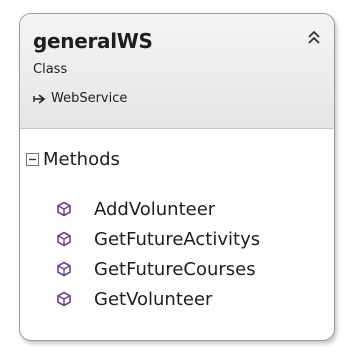  Describe the element at coordinates (81, 159) in the screenshot. I see `methods-section-title: Methods` at that location.